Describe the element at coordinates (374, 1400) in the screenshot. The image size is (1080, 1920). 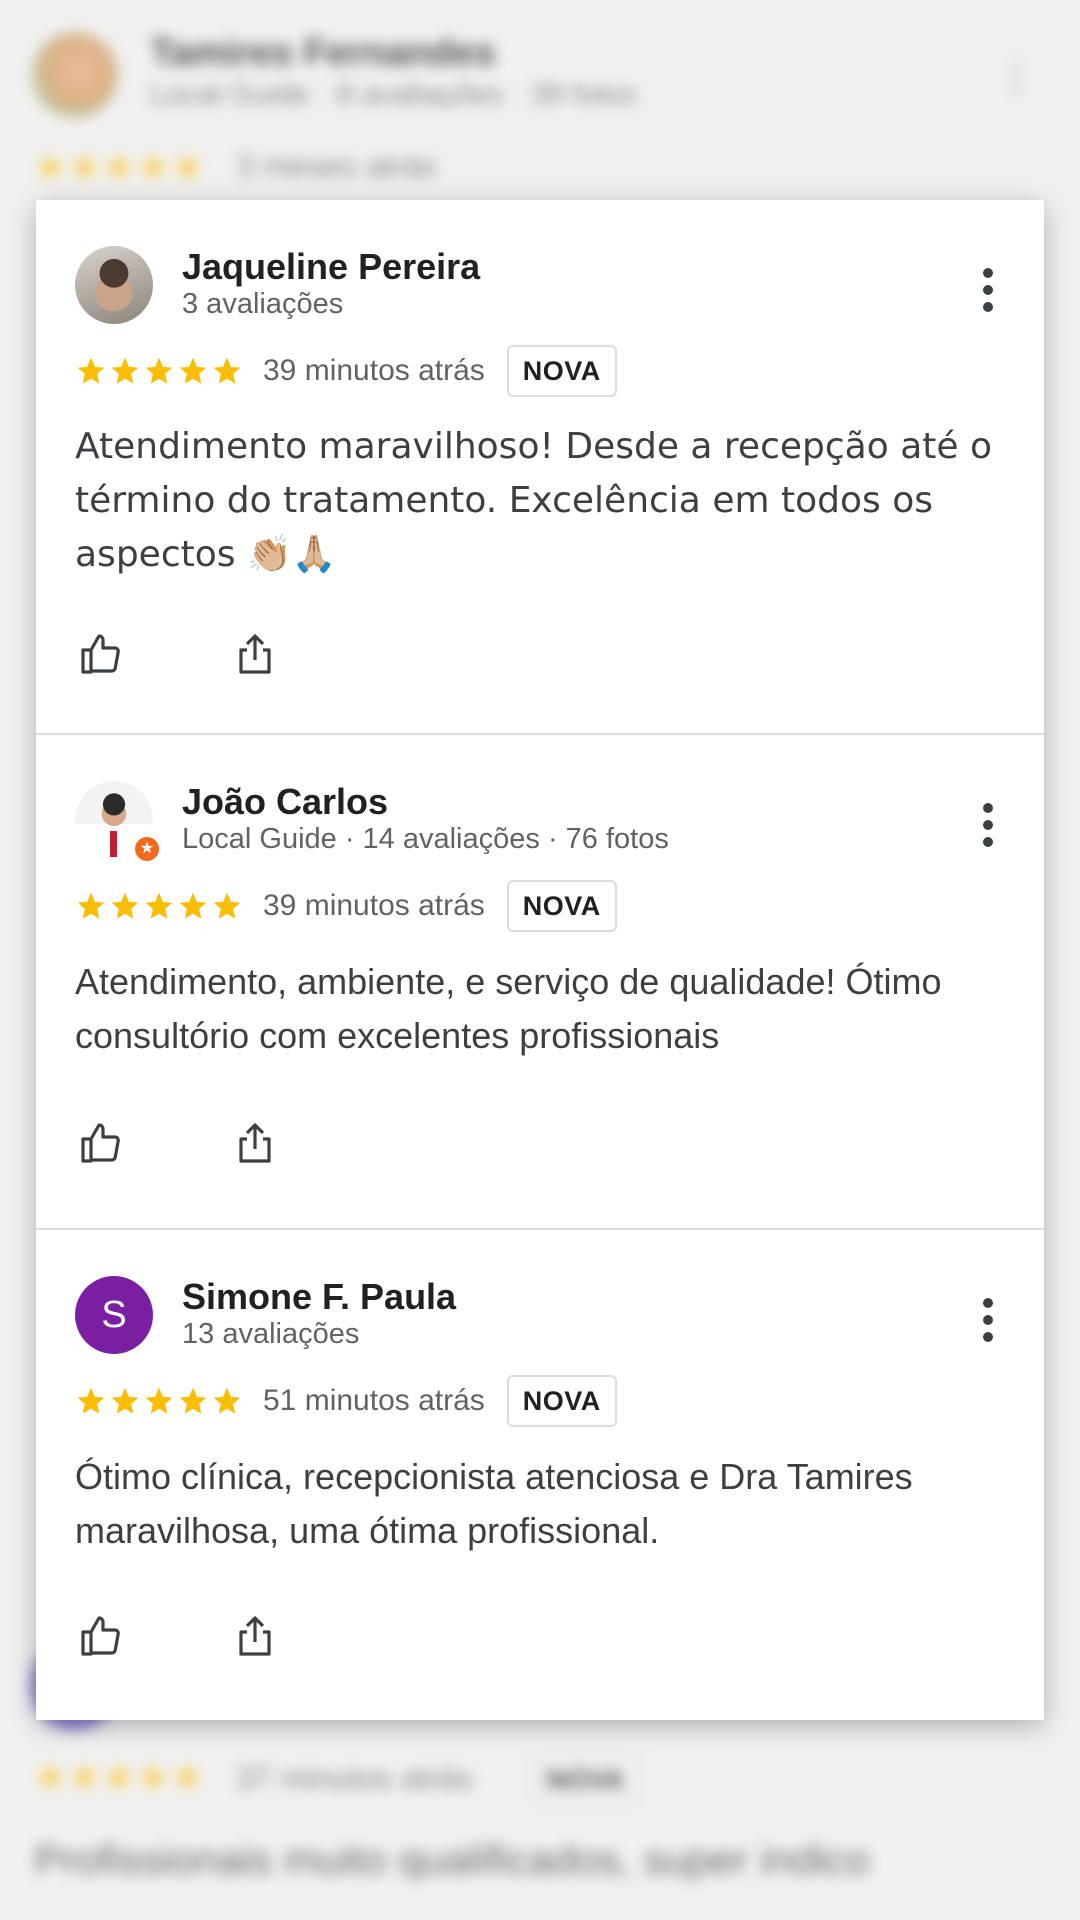
I see `review-time: 51 minutos atrás` at that location.